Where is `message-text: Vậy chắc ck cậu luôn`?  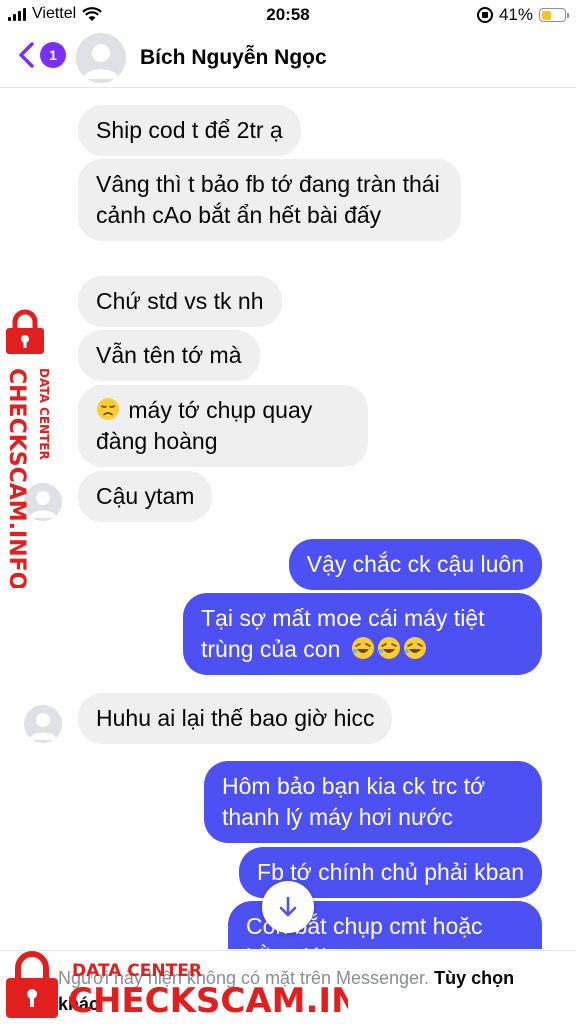 message-text: Vậy chắc ck cậu luôn is located at coordinates (415, 564).